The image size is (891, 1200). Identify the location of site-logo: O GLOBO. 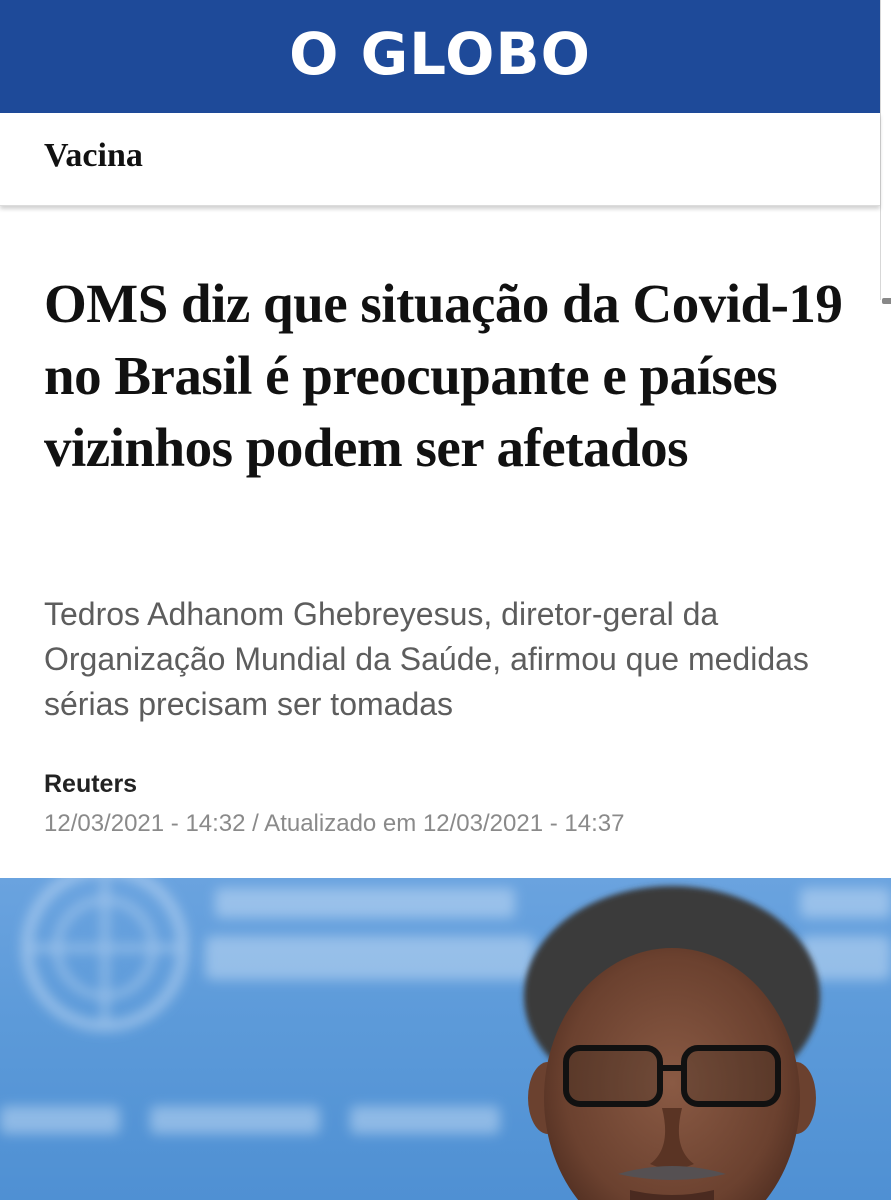
(440, 54).